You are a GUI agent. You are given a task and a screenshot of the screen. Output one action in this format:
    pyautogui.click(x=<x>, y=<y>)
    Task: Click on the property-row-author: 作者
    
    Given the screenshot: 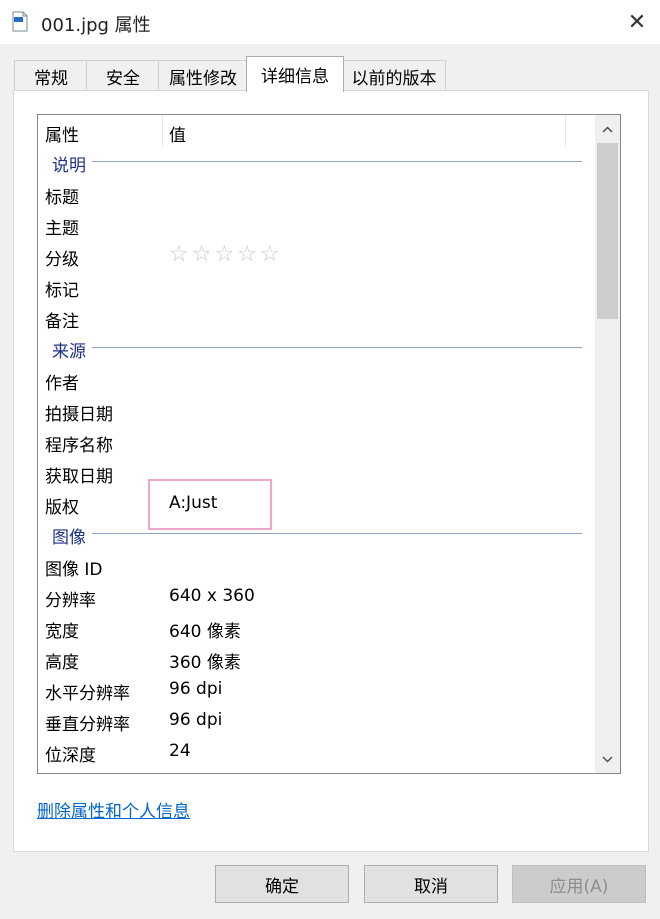 What is the action you would take?
    pyautogui.click(x=316, y=378)
    